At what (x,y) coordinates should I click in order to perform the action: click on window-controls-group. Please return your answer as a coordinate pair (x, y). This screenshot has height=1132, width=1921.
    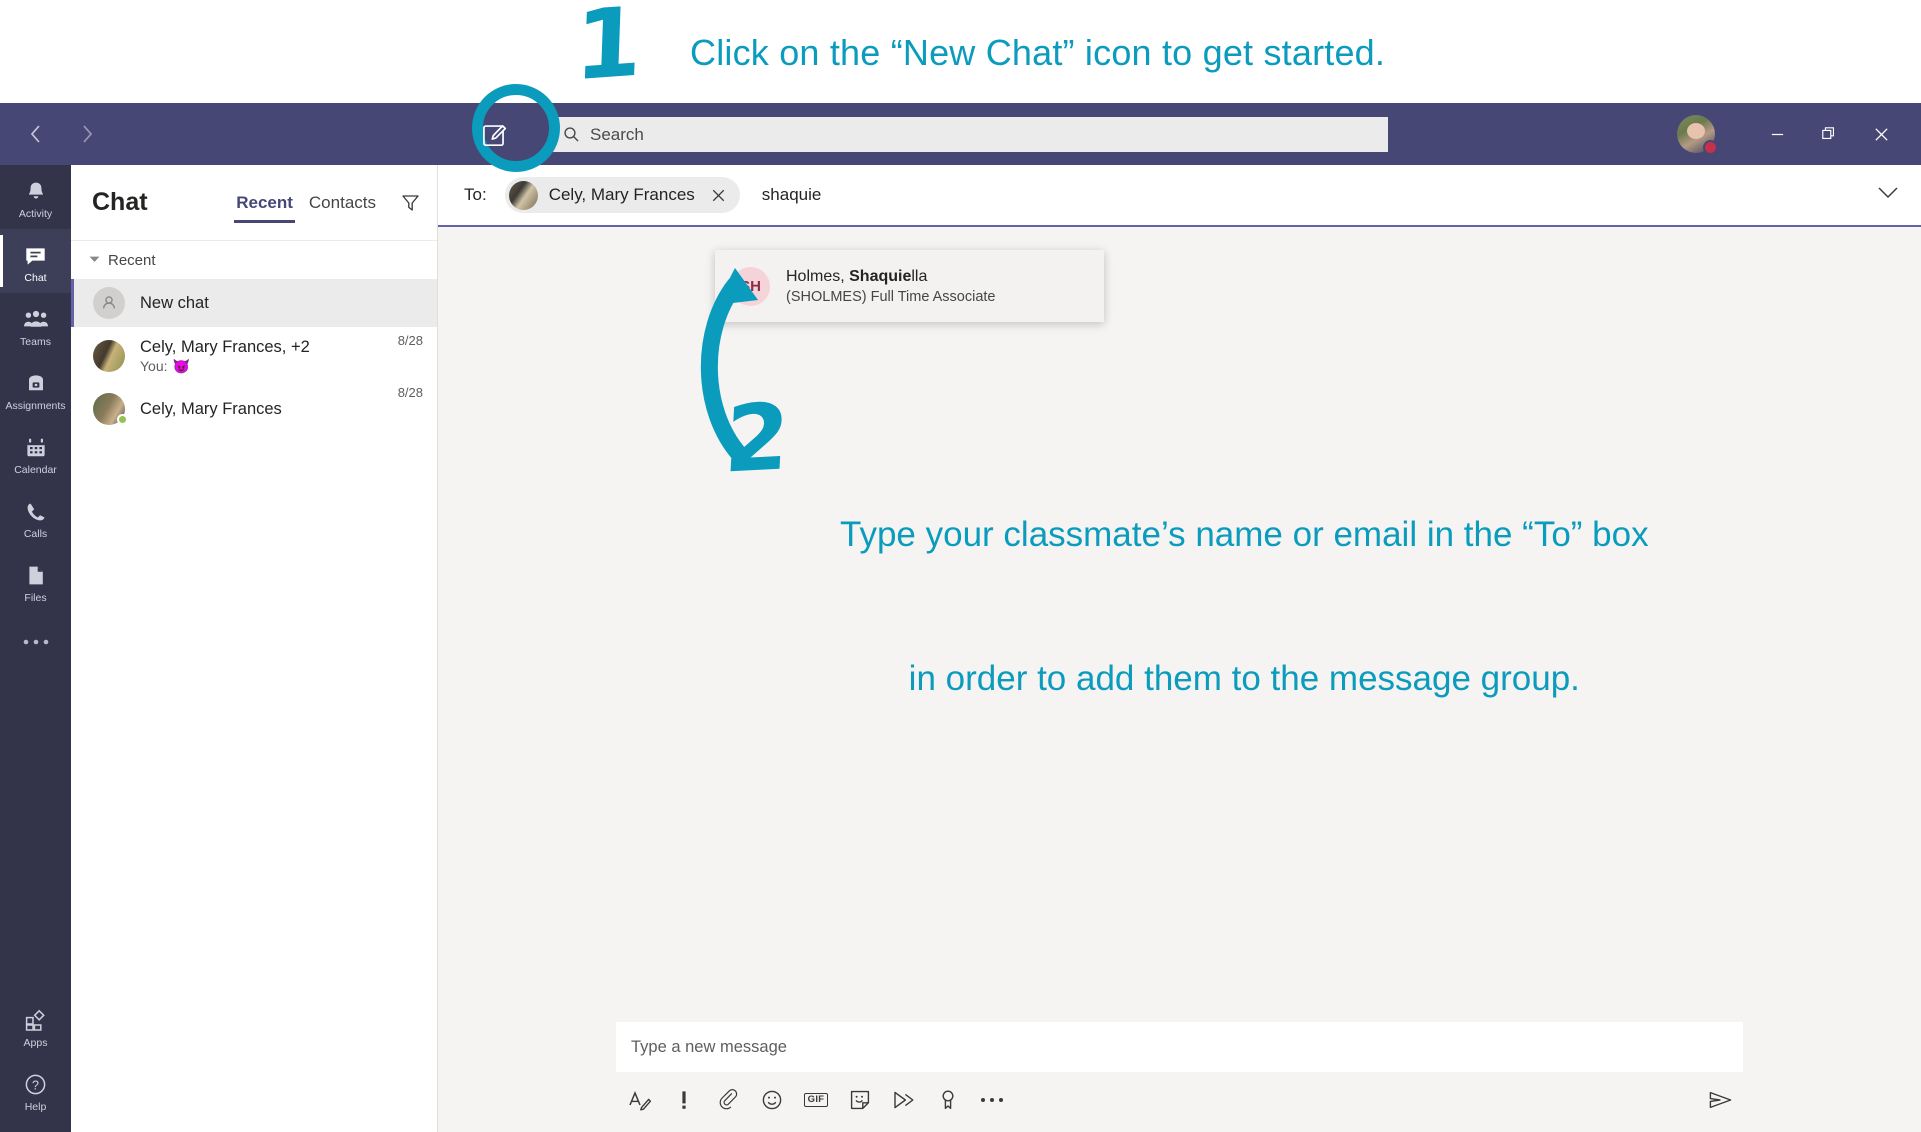
    Looking at the image, I should click on (1799, 134).